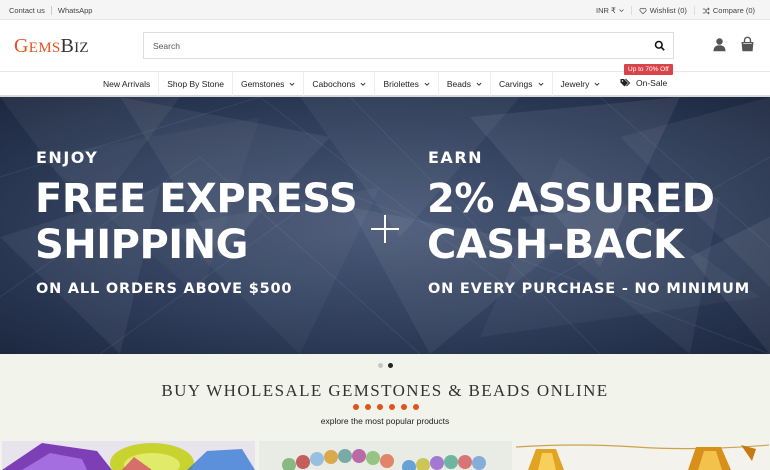 The height and width of the screenshot is (470, 770). I want to click on search-bar, so click(408, 45).